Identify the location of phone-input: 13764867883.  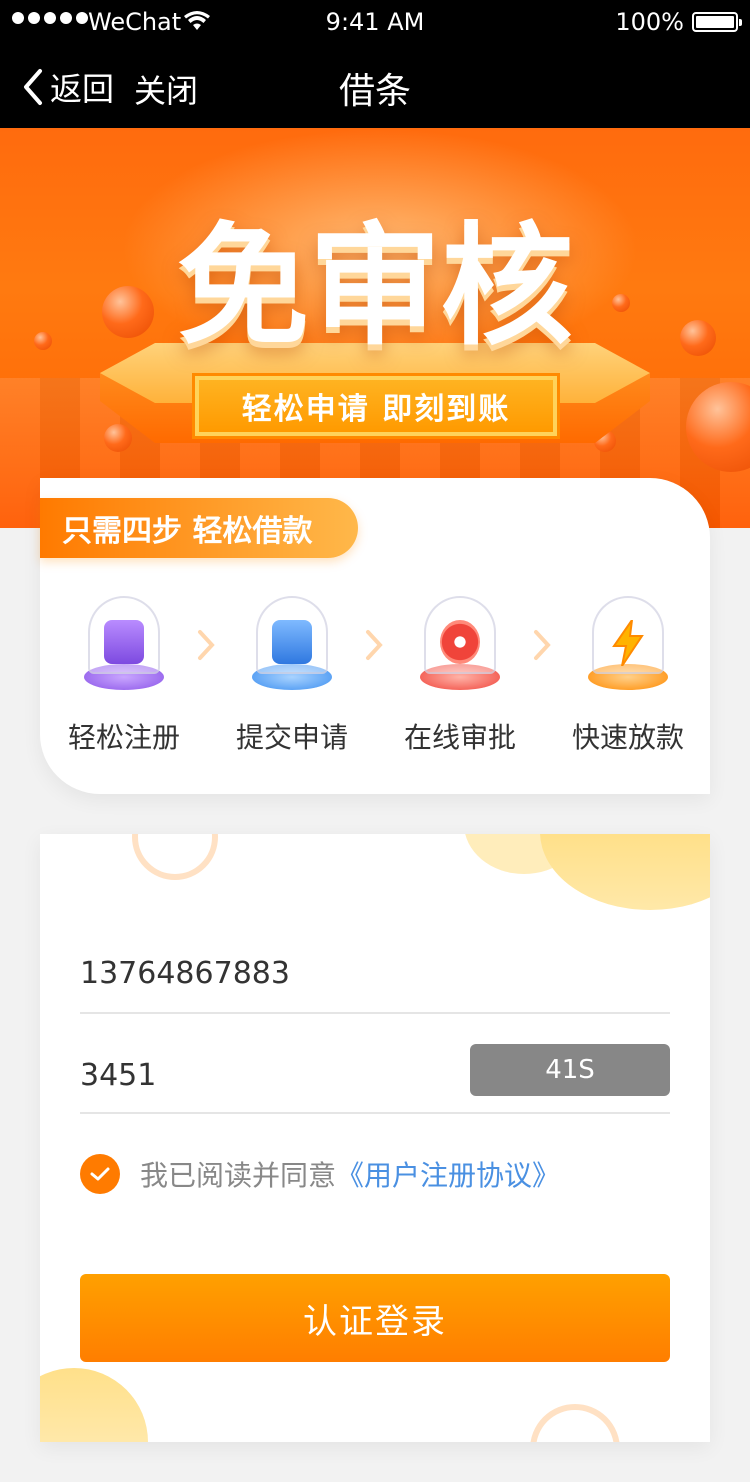
(185, 973).